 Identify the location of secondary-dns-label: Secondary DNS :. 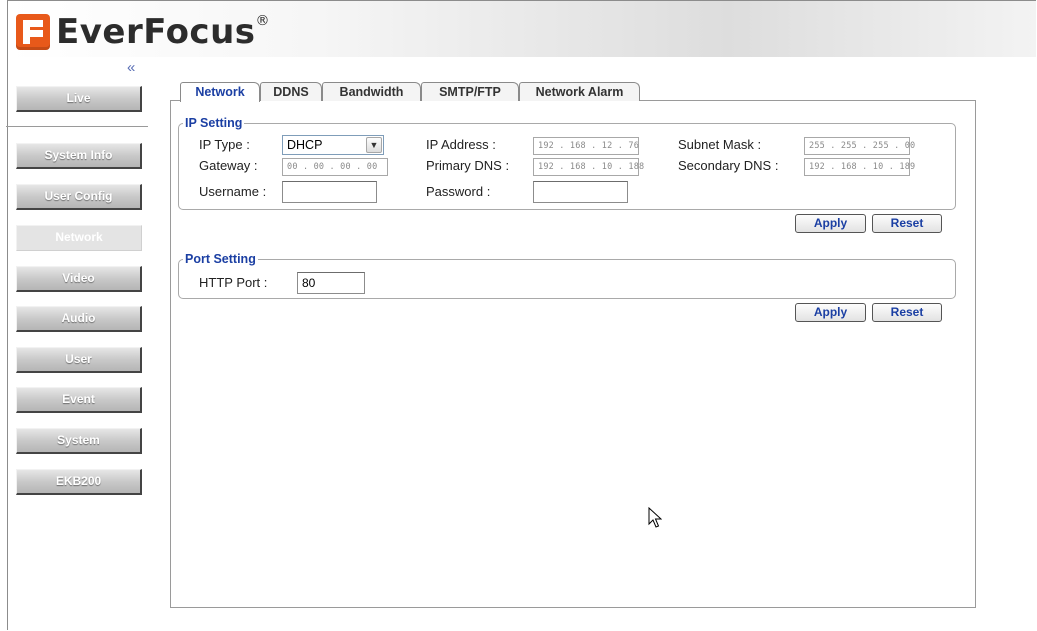
(728, 165).